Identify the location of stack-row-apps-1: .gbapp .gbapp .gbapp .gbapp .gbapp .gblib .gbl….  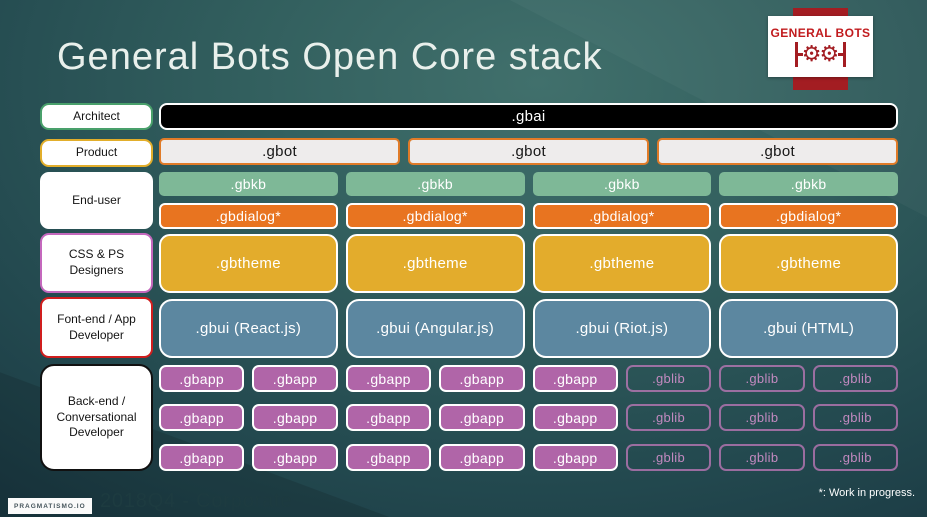
(528, 378).